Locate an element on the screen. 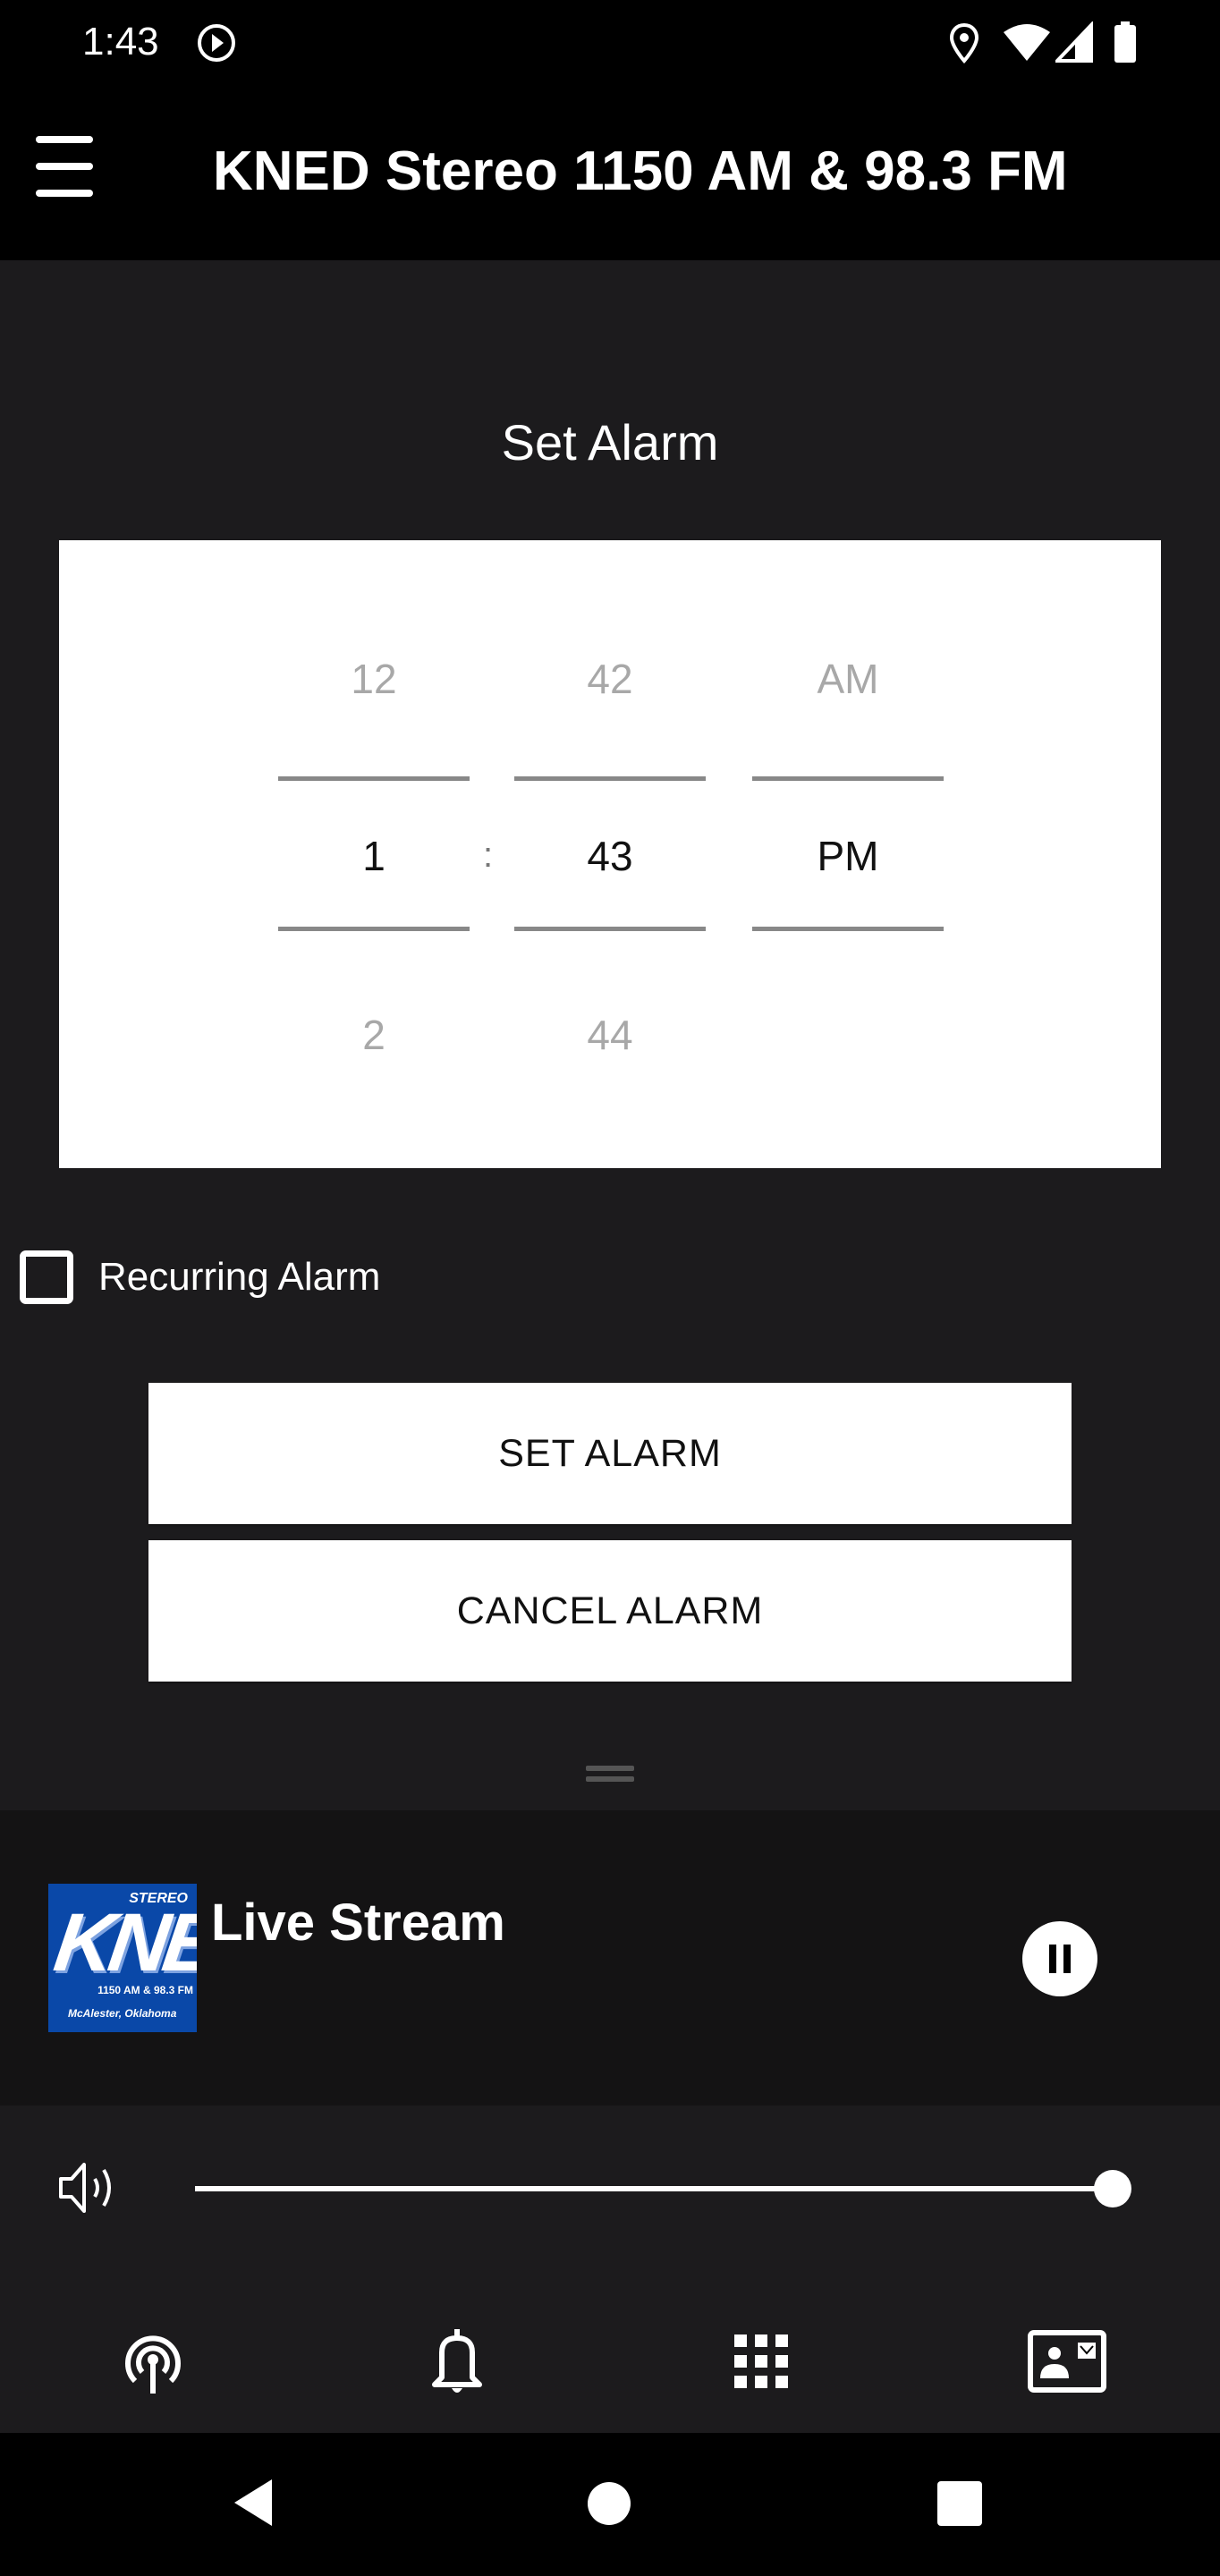 Image resolution: width=1220 pixels, height=2576 pixels. status-bar: 1:43 is located at coordinates (610, 44).